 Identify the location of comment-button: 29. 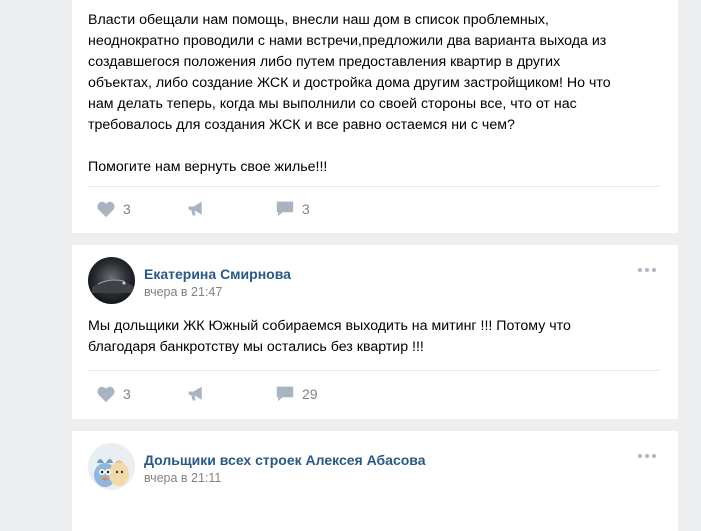
(296, 394).